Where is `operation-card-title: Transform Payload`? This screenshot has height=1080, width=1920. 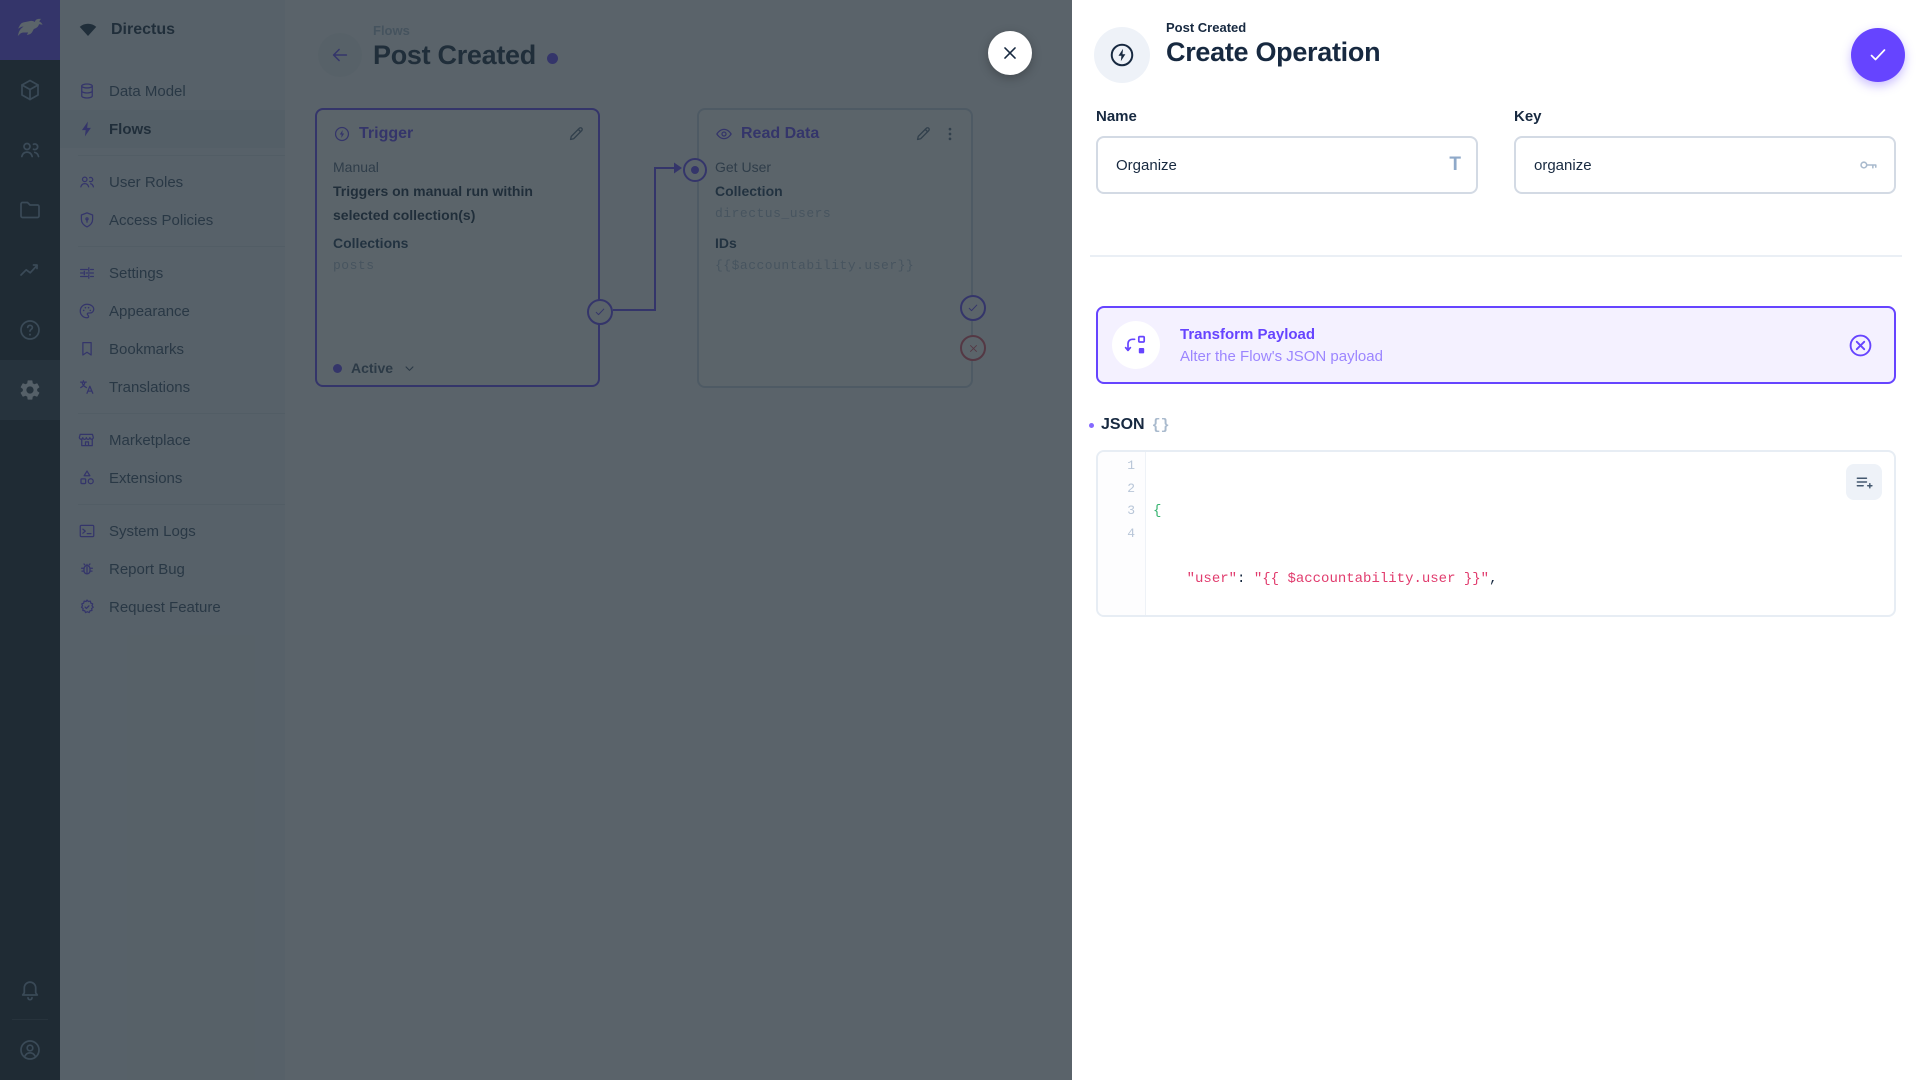
operation-card-title: Transform Payload is located at coordinates (1248, 334).